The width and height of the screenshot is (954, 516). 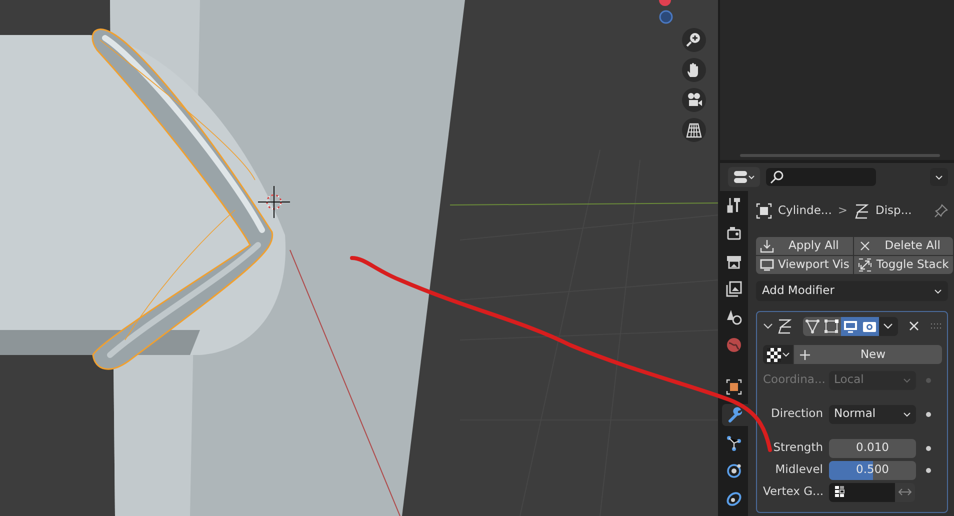 What do you see at coordinates (734, 317) in the screenshot?
I see `cone-sphere-icon` at bounding box center [734, 317].